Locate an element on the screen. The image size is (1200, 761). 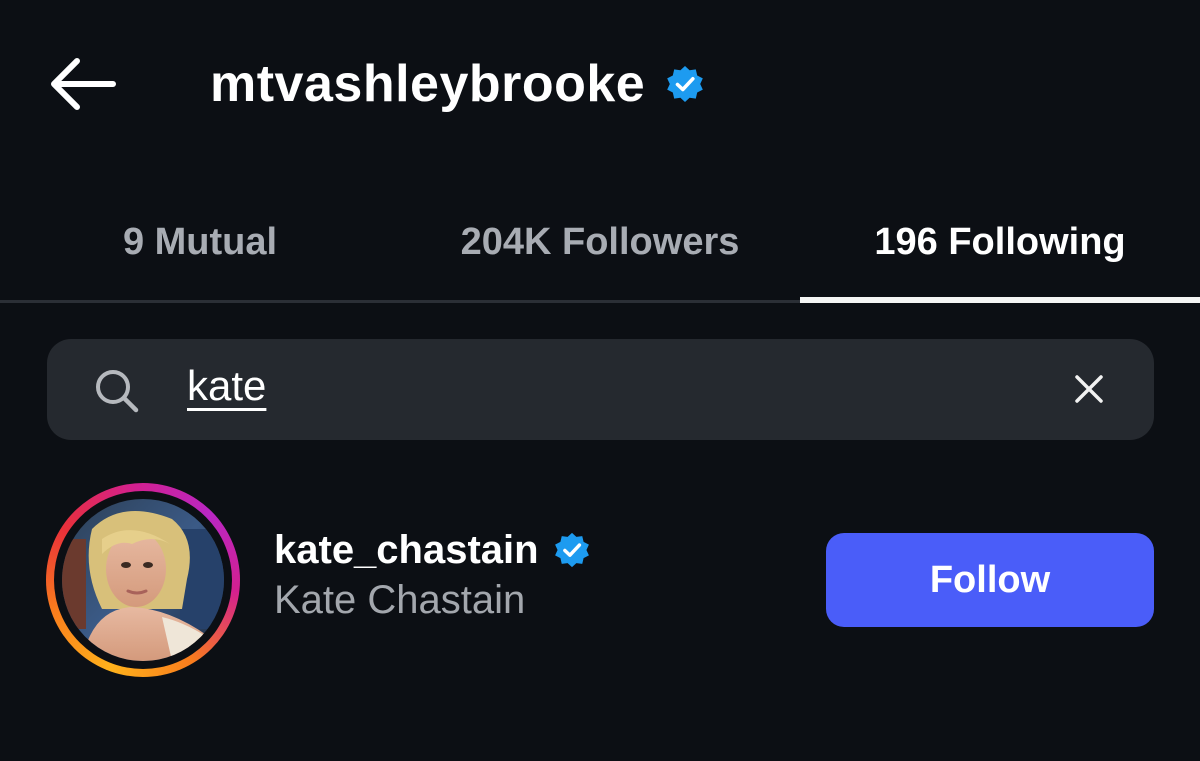
tab-following-label: 196 Following is located at coordinates (1000, 242).